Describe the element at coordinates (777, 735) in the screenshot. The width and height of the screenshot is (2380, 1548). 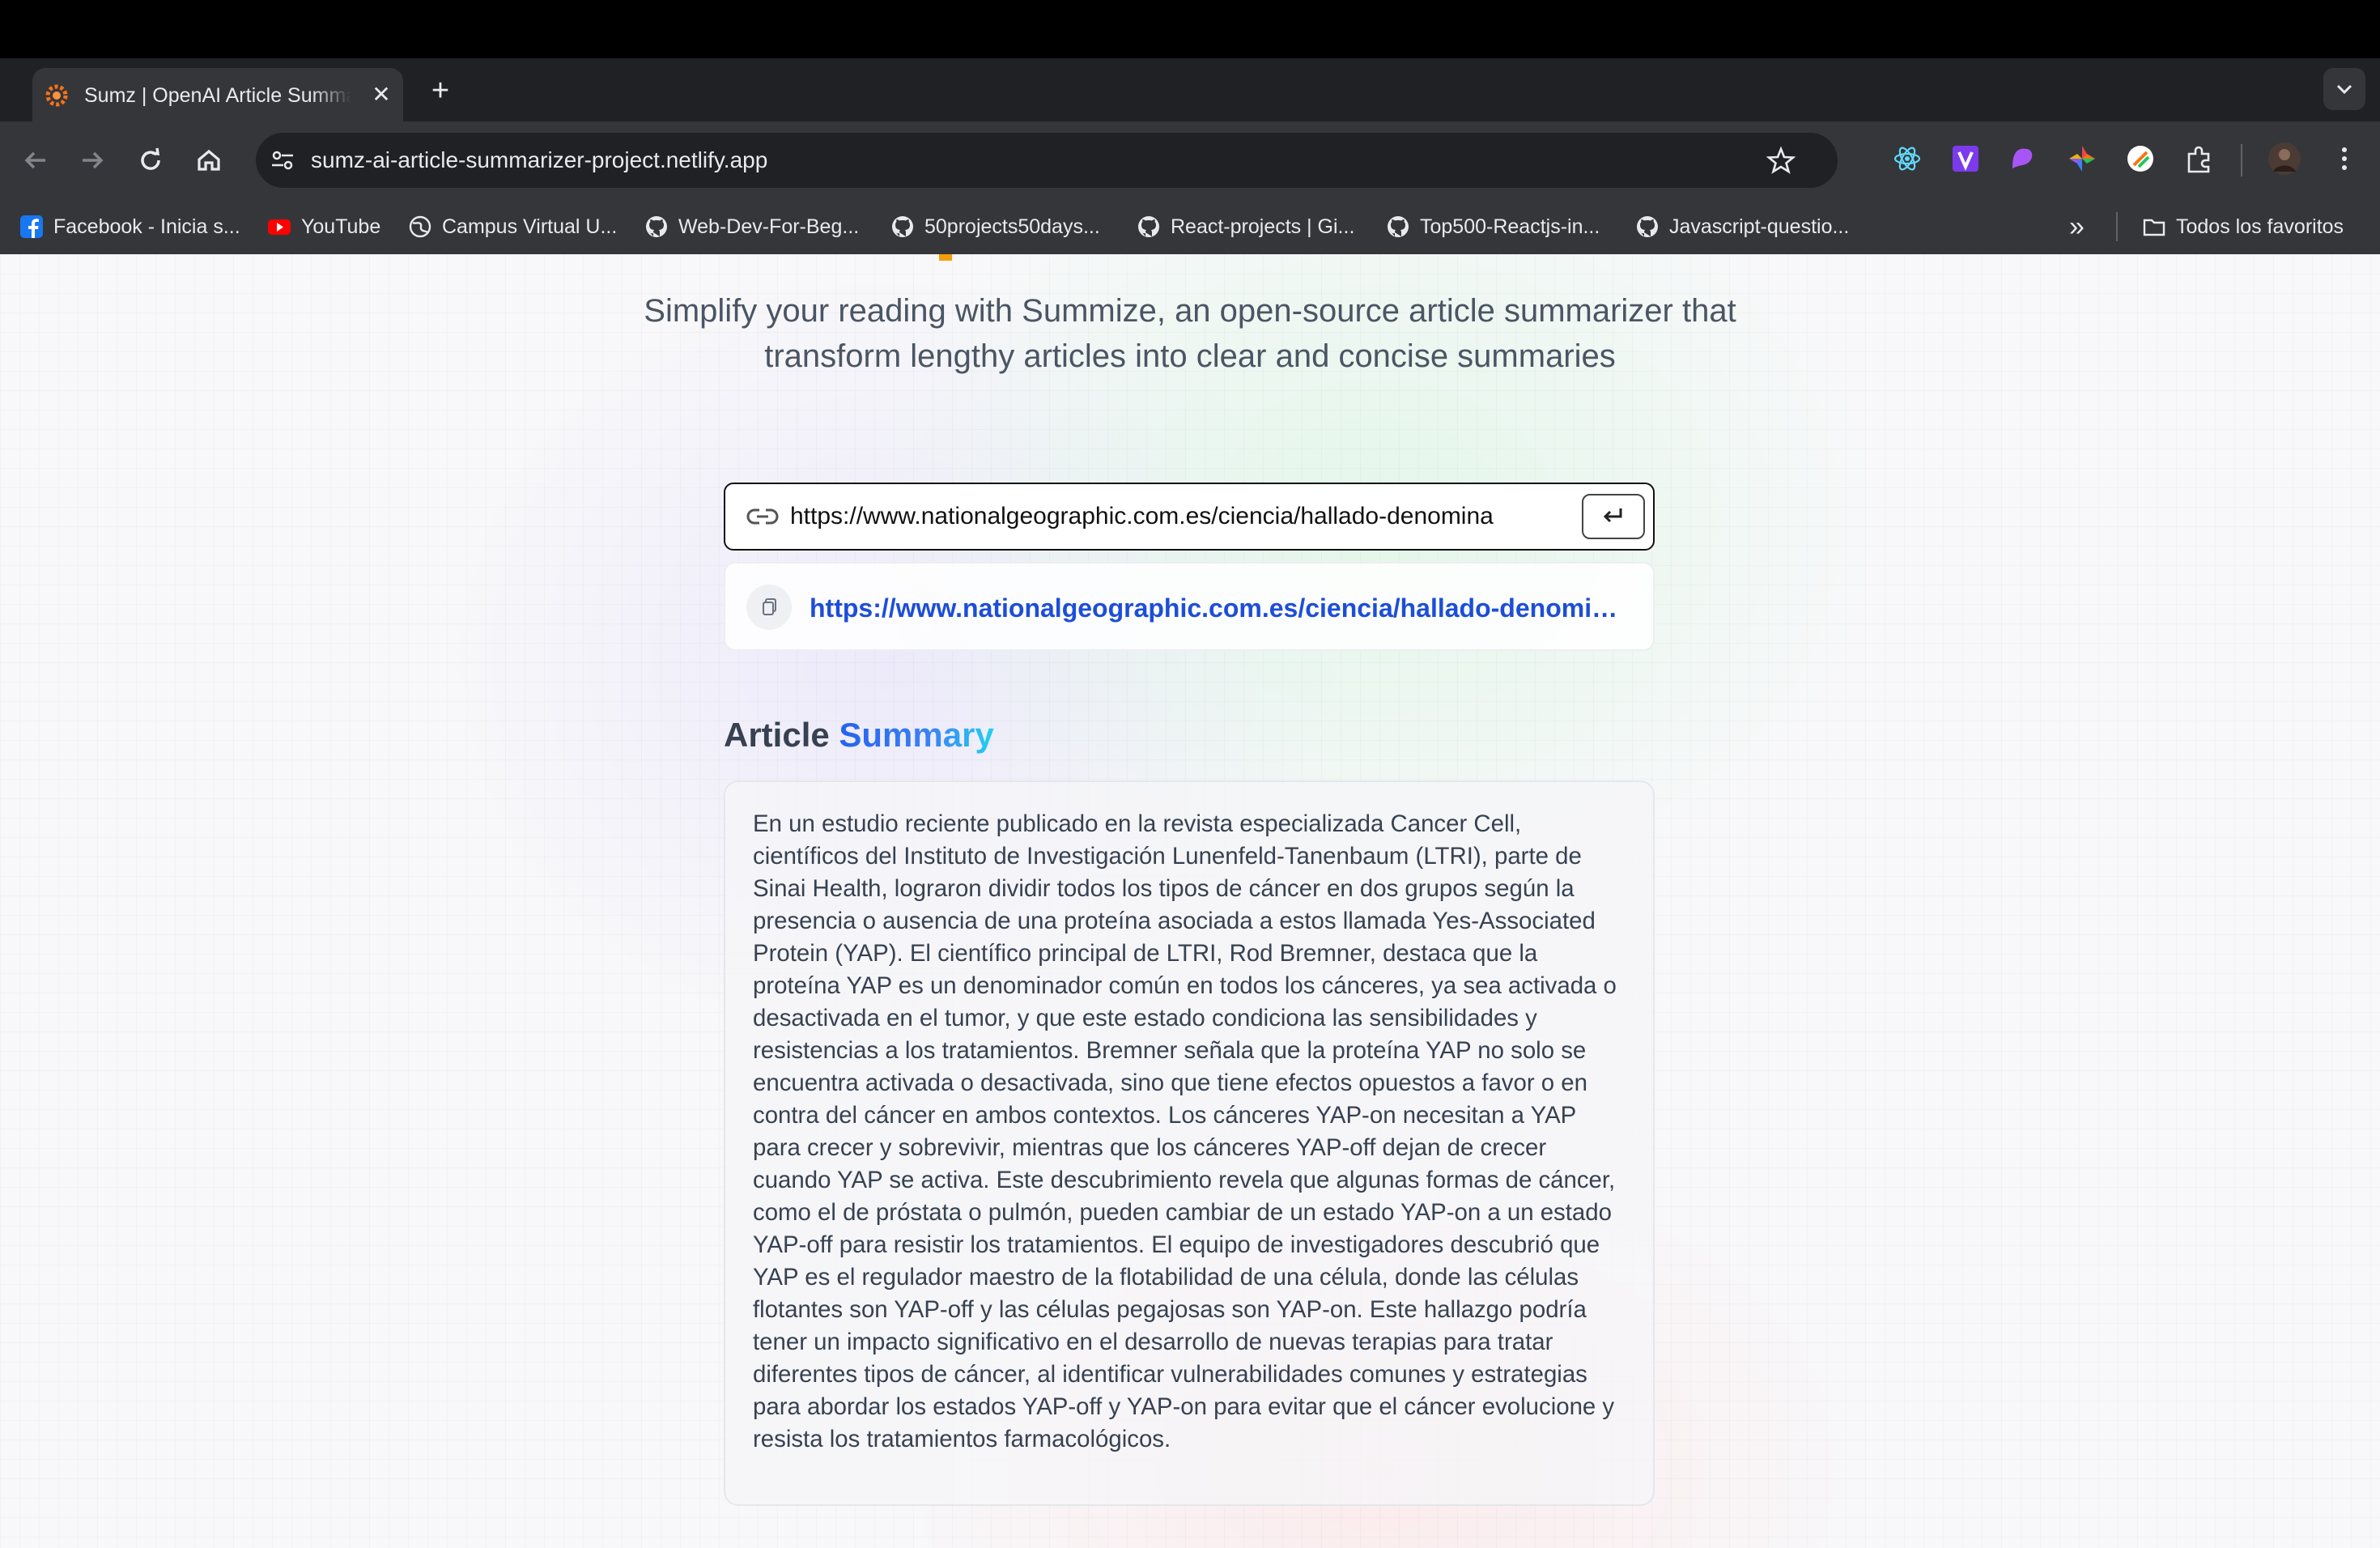
I see `summary-heading-prefix: Article` at that location.